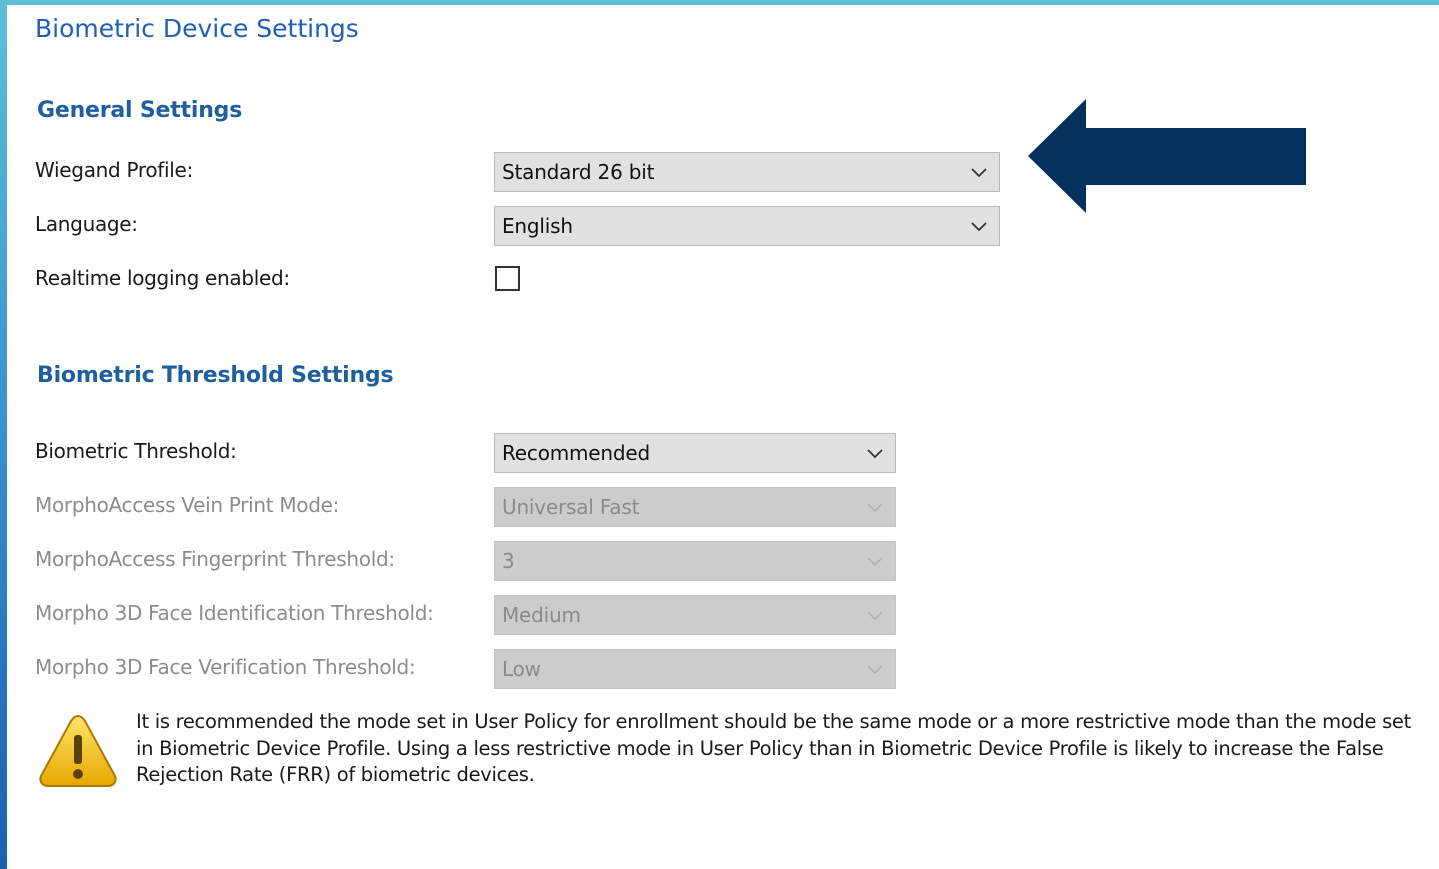 The height and width of the screenshot is (869, 1439). I want to click on wiegand-profile-value: Standard 26 bit, so click(578, 172).